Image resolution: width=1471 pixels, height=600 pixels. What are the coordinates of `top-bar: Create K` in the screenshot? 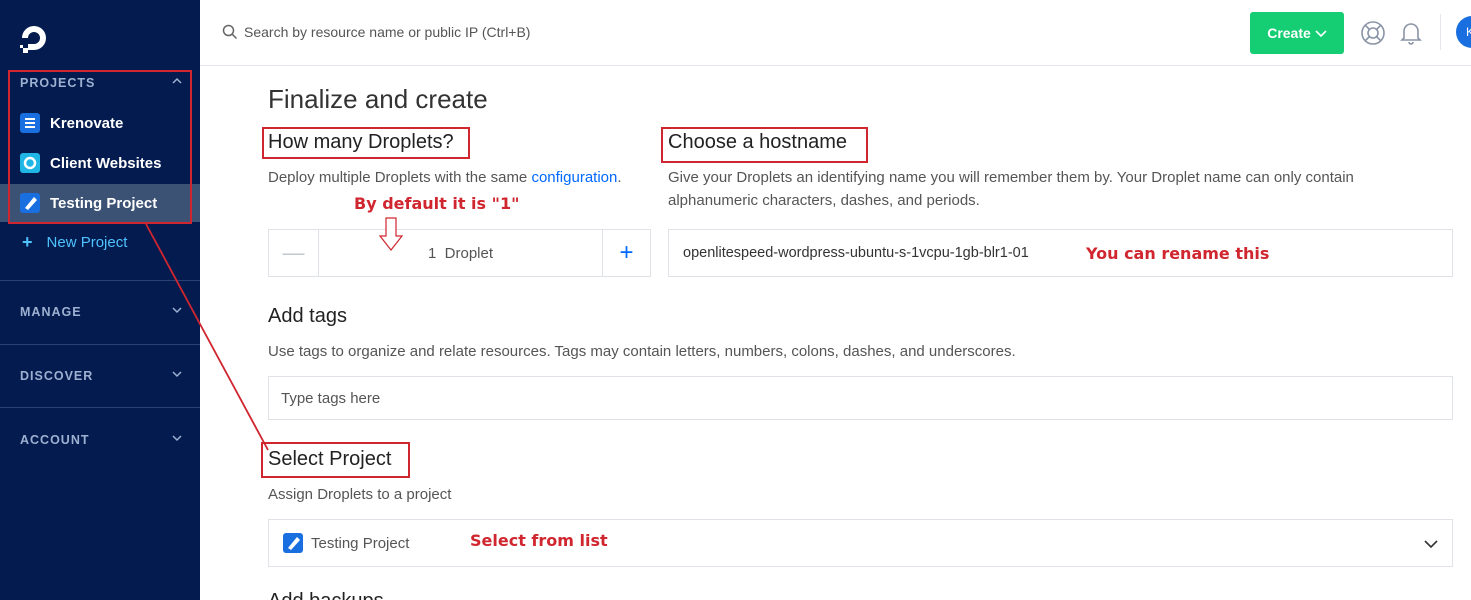 It's located at (835, 33).